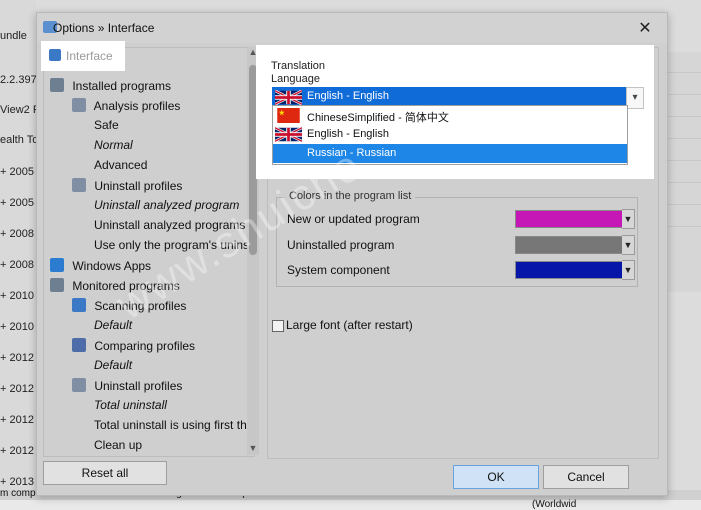 The image size is (701, 510). Describe the element at coordinates (278, 326) in the screenshot. I see `large-font-checkbox` at that location.